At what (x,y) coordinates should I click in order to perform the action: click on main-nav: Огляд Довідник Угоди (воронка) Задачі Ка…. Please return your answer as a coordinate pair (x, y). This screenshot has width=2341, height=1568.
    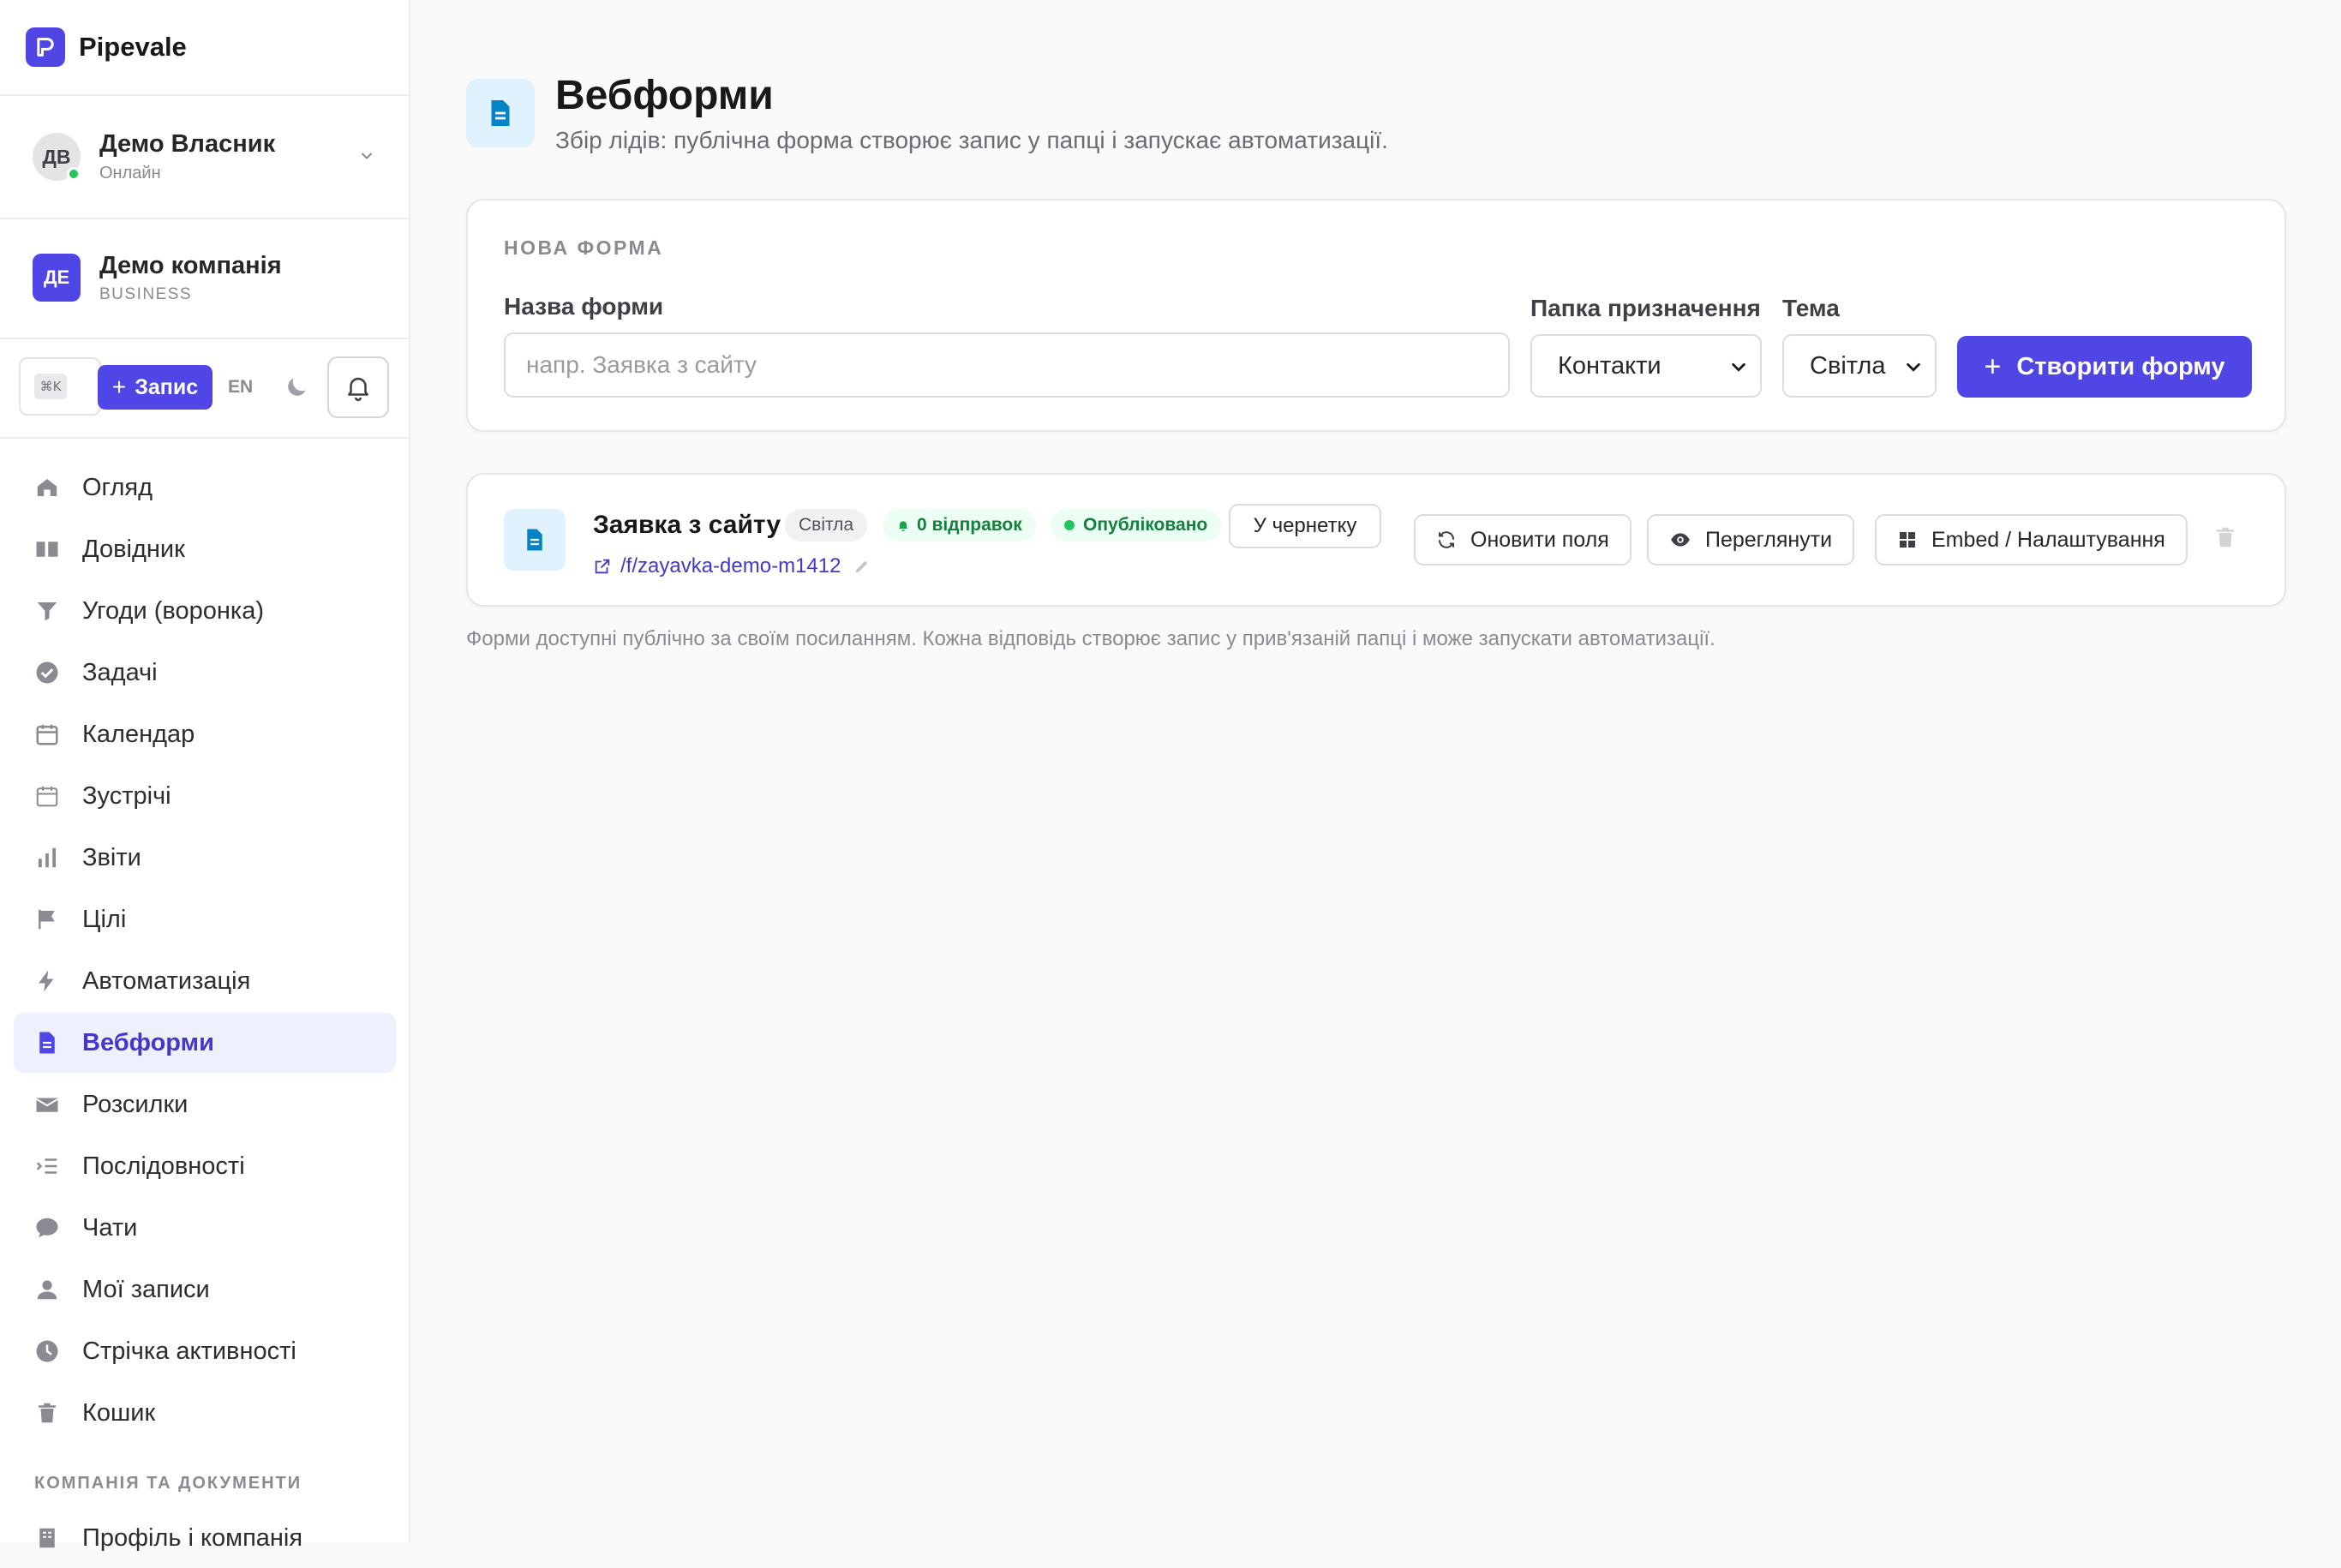
    Looking at the image, I should click on (205, 951).